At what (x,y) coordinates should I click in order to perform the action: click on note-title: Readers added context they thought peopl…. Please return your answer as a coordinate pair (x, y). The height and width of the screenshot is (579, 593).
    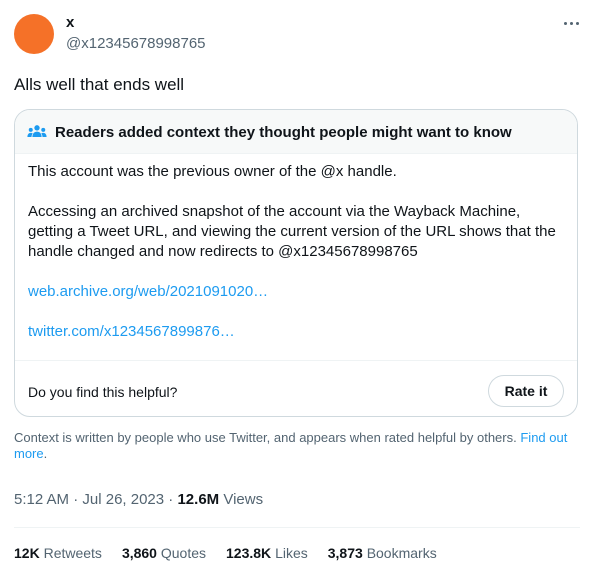
    Looking at the image, I should click on (283, 132).